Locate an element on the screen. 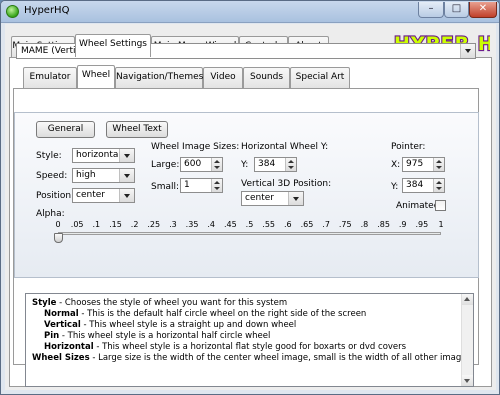 The image size is (500, 395). position-label: Position: is located at coordinates (55, 196).